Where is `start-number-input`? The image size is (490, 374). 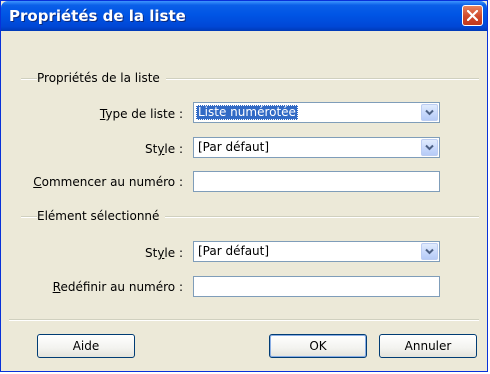
start-number-input is located at coordinates (316, 181).